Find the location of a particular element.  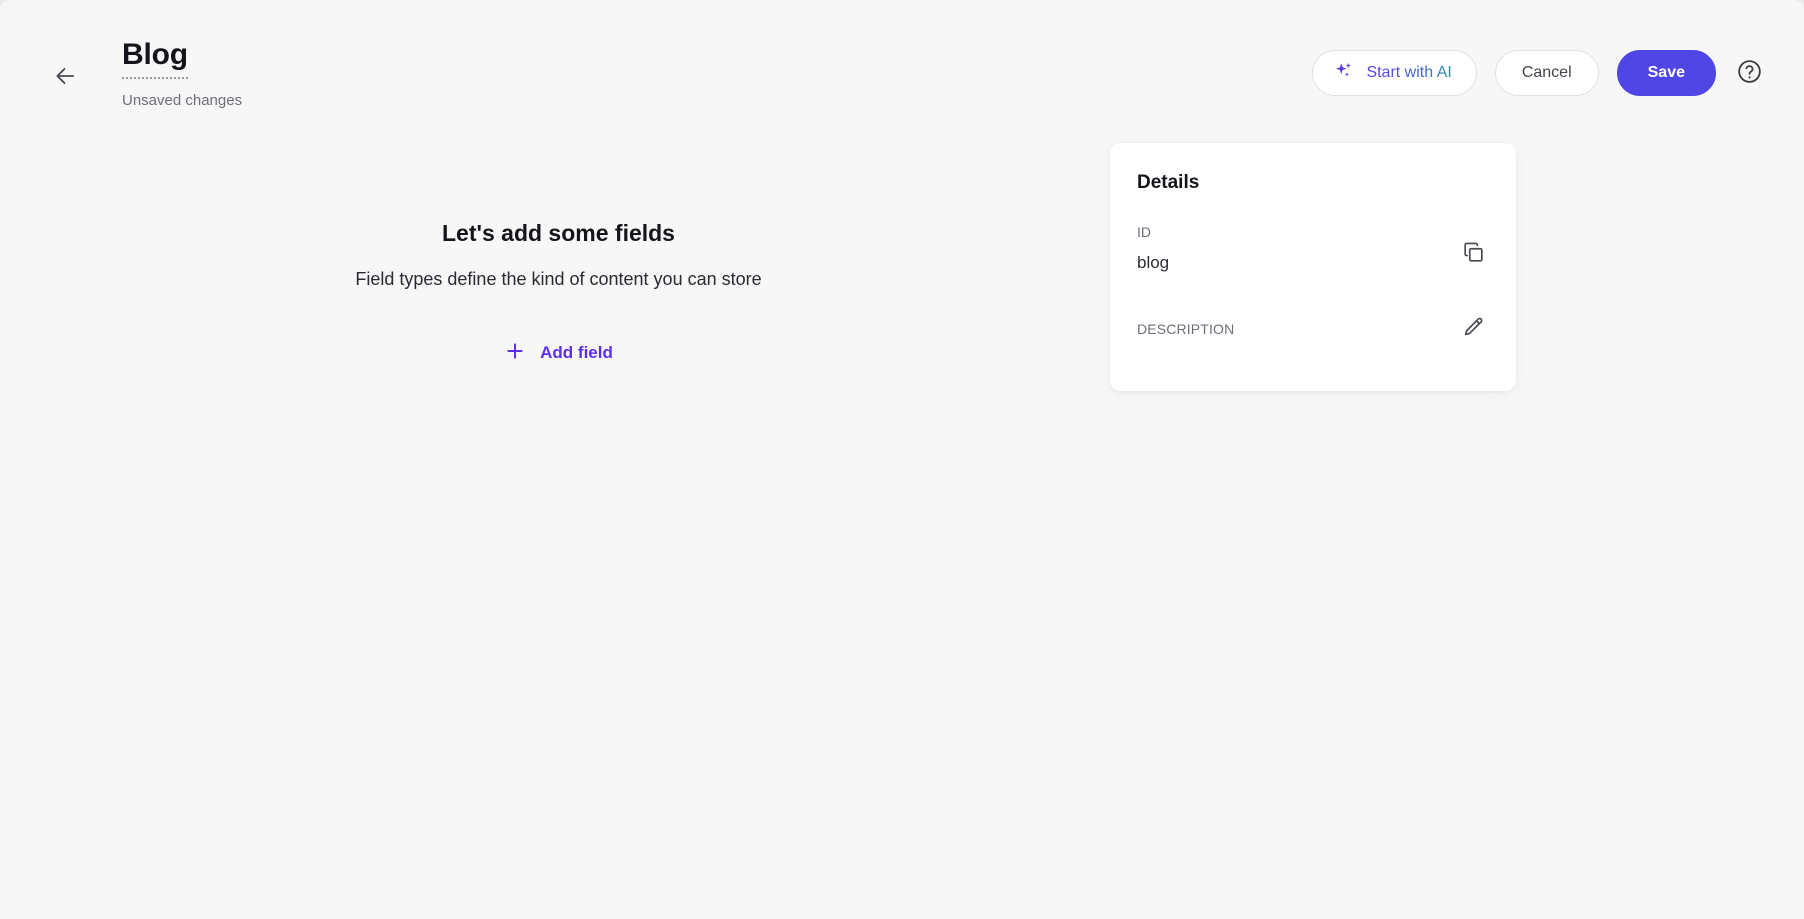

detail-row-description: DESCRIPTION is located at coordinates (1312, 328).